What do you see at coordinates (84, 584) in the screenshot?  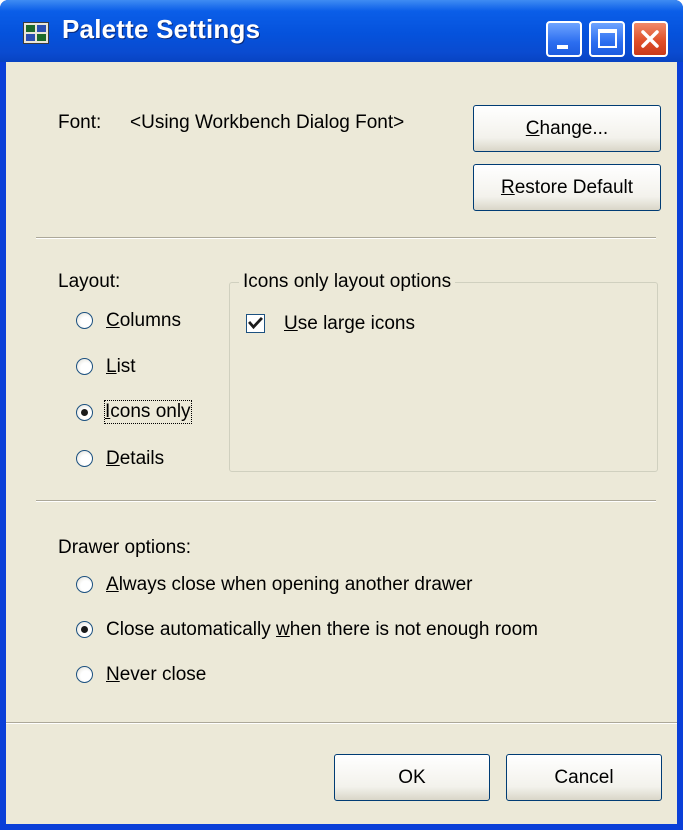 I see `drawer-always-close-radio` at bounding box center [84, 584].